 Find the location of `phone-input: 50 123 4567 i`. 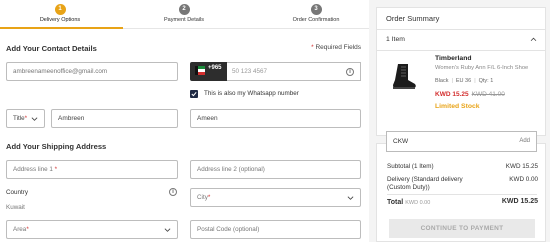

phone-input: 50 123 4567 i is located at coordinates (294, 71).